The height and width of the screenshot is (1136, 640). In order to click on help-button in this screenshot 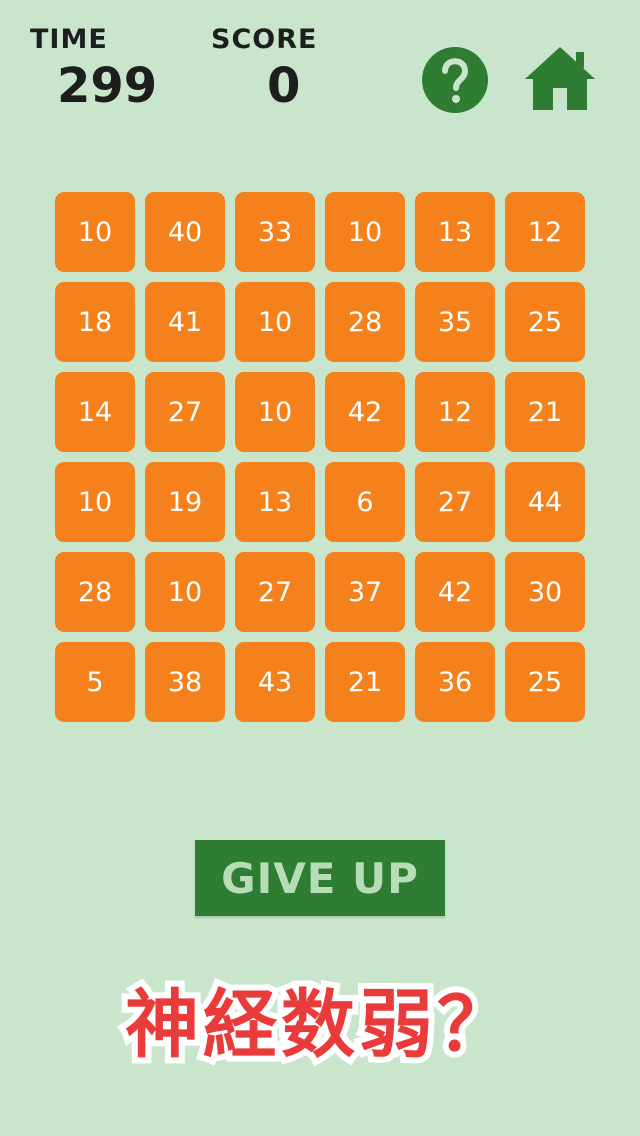, I will do `click(455, 80)`.